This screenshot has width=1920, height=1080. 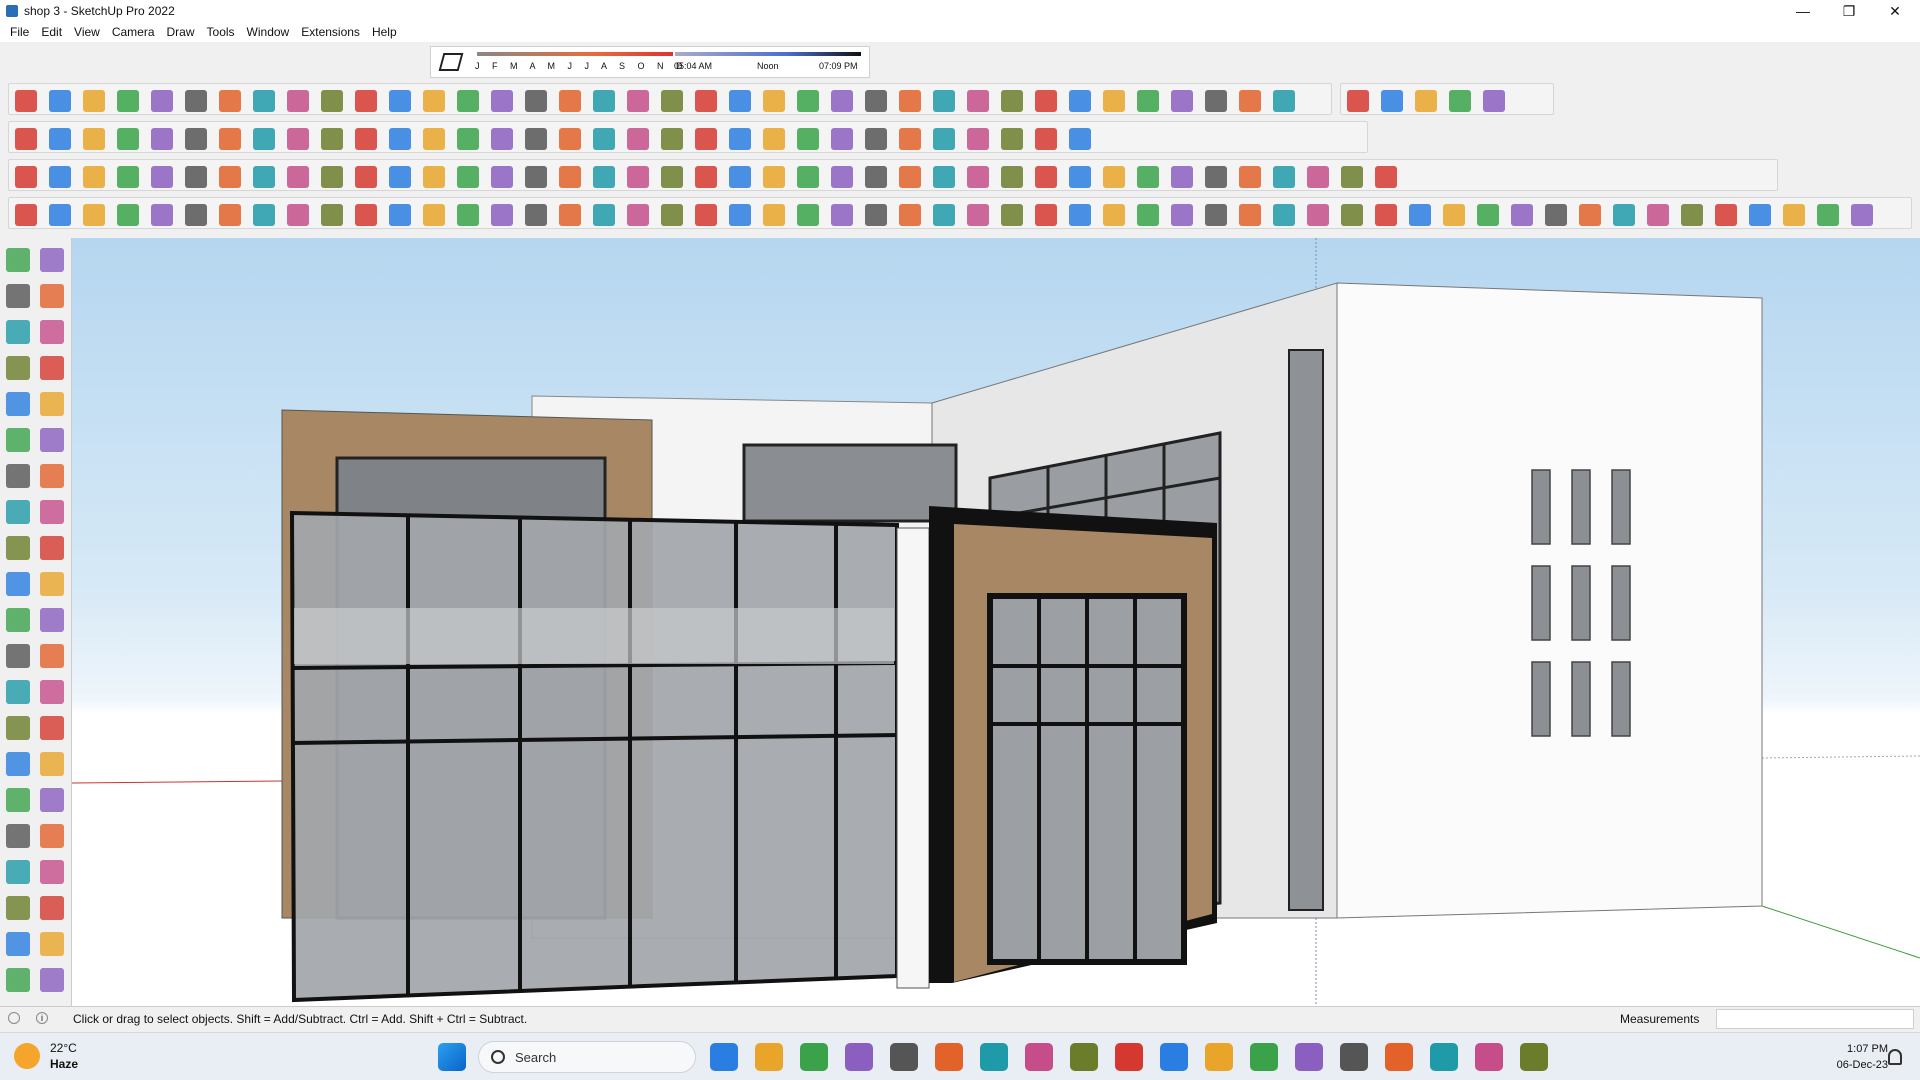 I want to click on spiral-icon, so click(x=876, y=177).